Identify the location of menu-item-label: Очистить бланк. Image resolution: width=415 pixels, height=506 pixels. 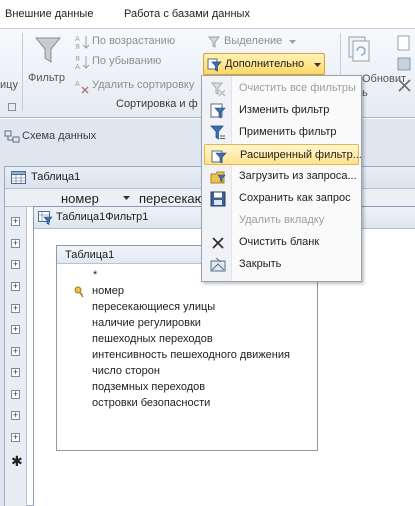
(279, 242).